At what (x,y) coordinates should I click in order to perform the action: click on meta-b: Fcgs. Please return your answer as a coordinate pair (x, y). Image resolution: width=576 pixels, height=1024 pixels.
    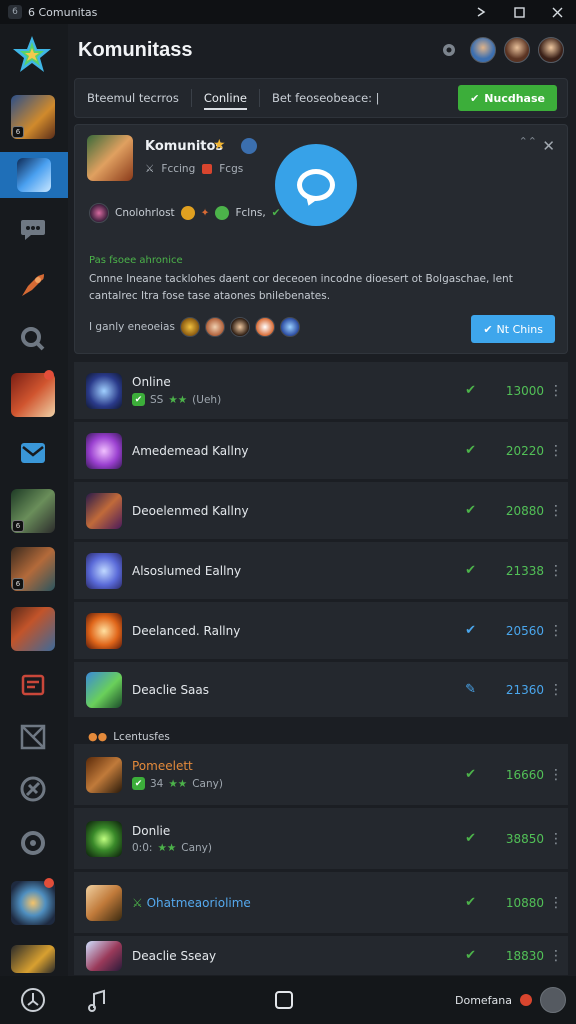
    Looking at the image, I should click on (231, 169).